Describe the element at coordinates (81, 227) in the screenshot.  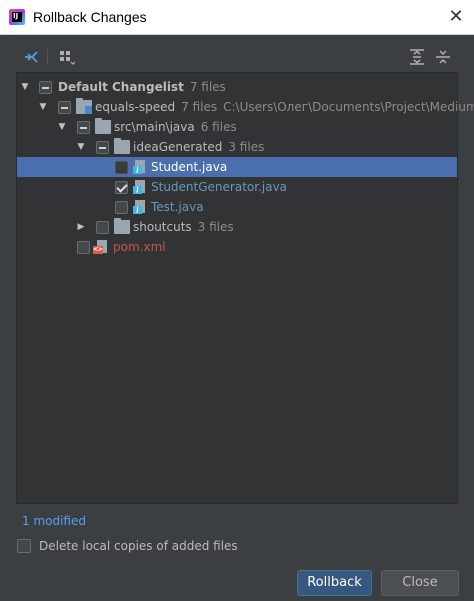
I see `collapse-arrow-icon: ▶` at that location.